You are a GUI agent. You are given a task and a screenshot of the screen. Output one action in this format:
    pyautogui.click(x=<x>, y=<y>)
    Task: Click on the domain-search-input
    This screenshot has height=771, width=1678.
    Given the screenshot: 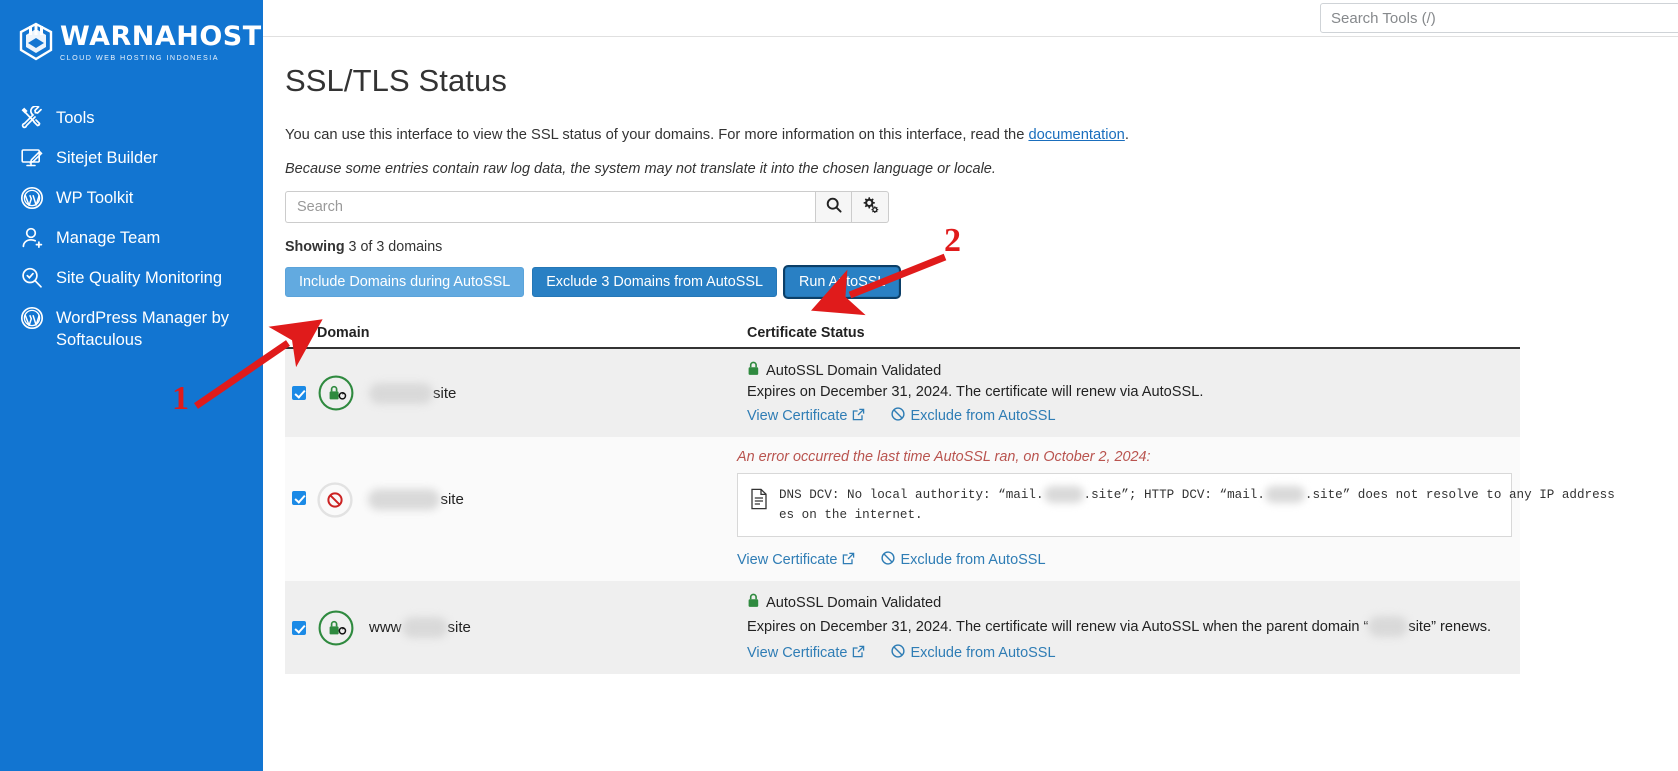 What is the action you would take?
    pyautogui.click(x=550, y=207)
    